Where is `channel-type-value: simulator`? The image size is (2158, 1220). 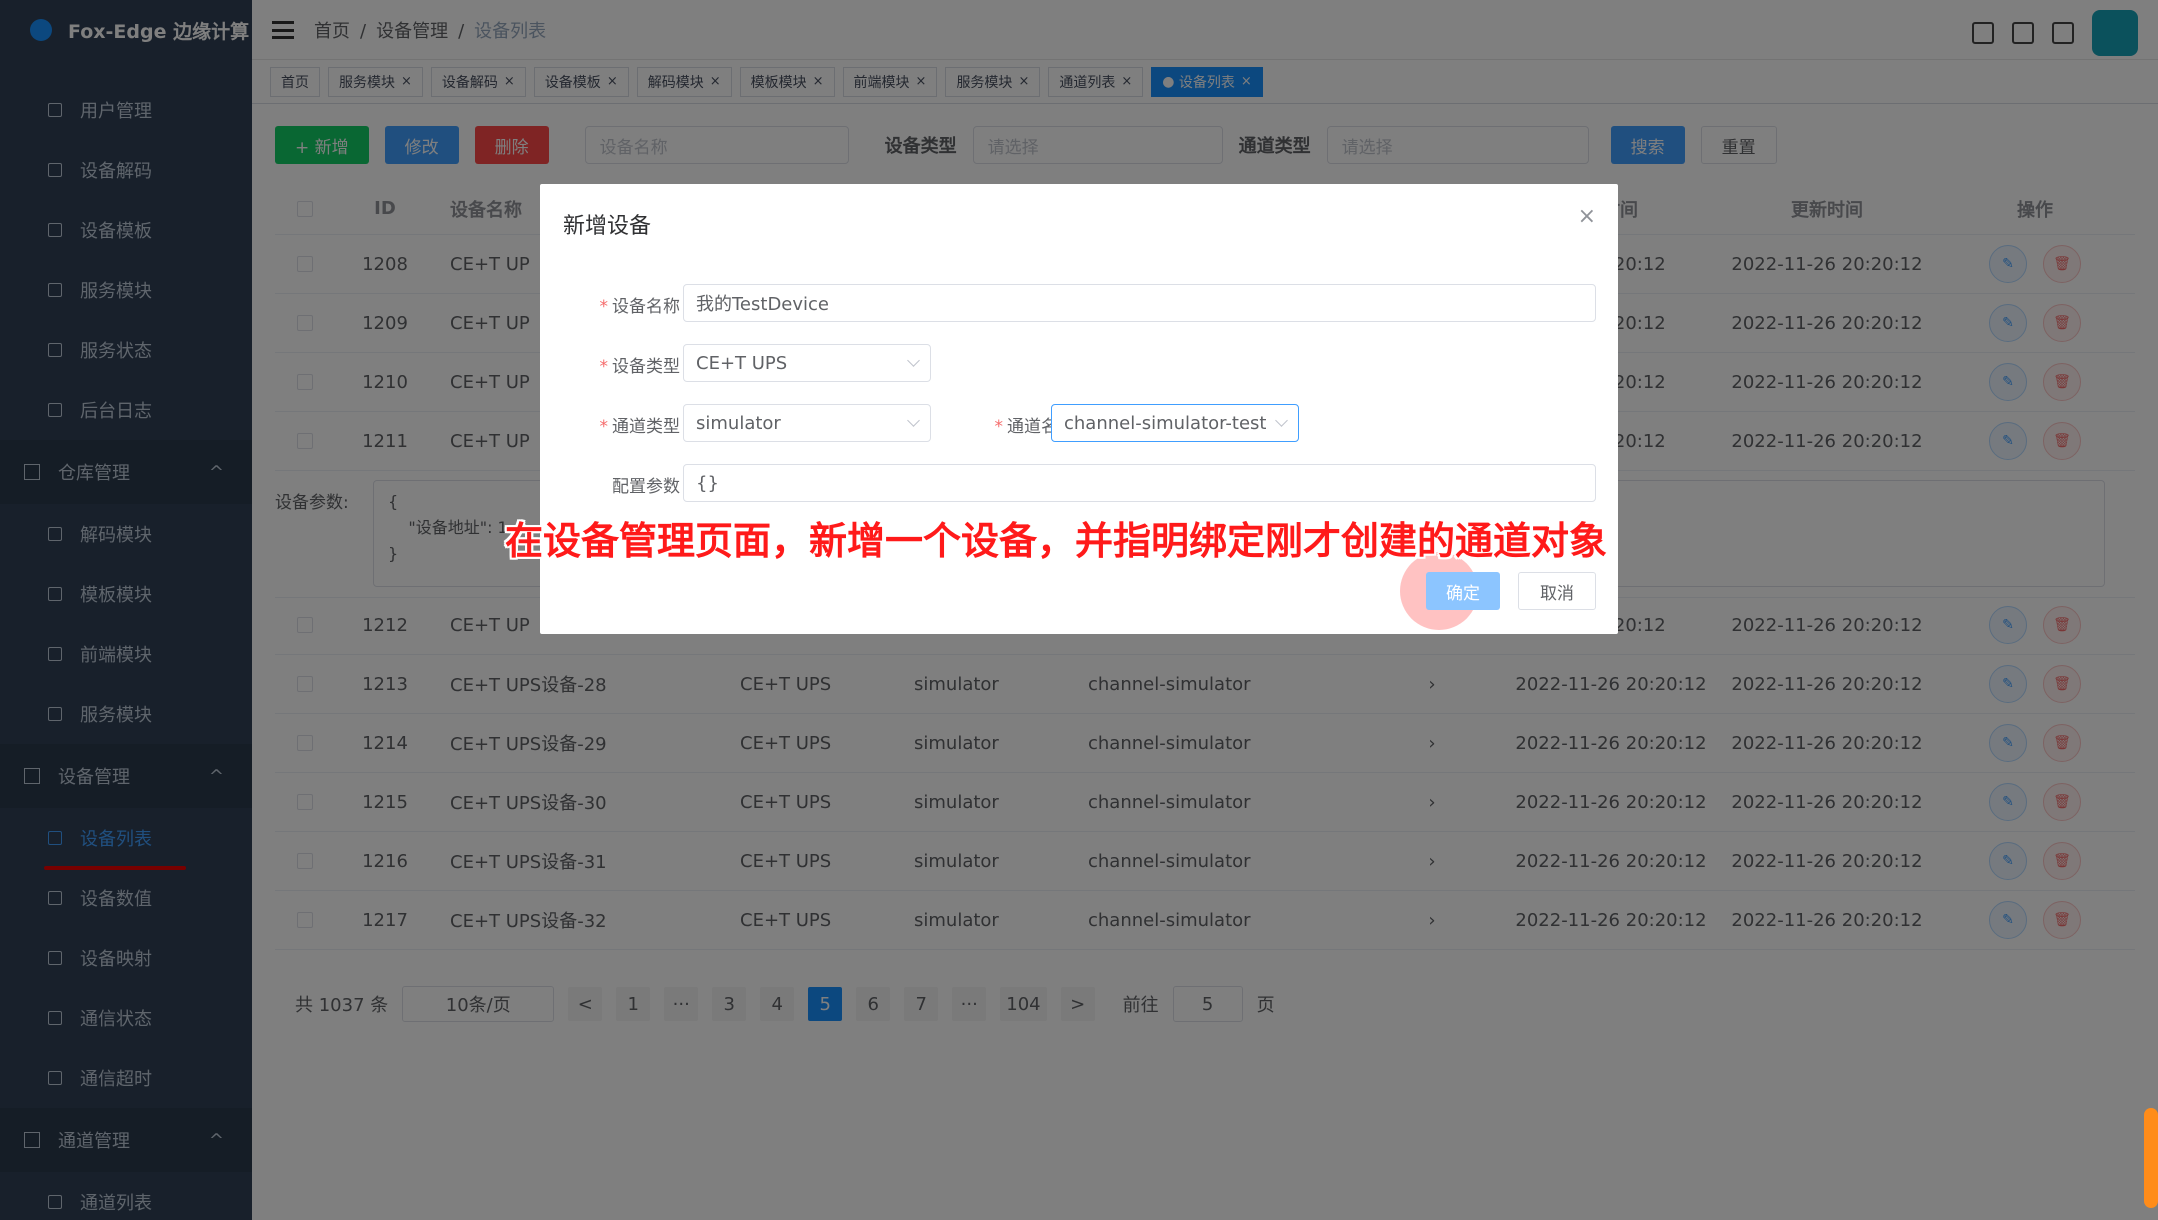
channel-type-value: simulator is located at coordinates (738, 423).